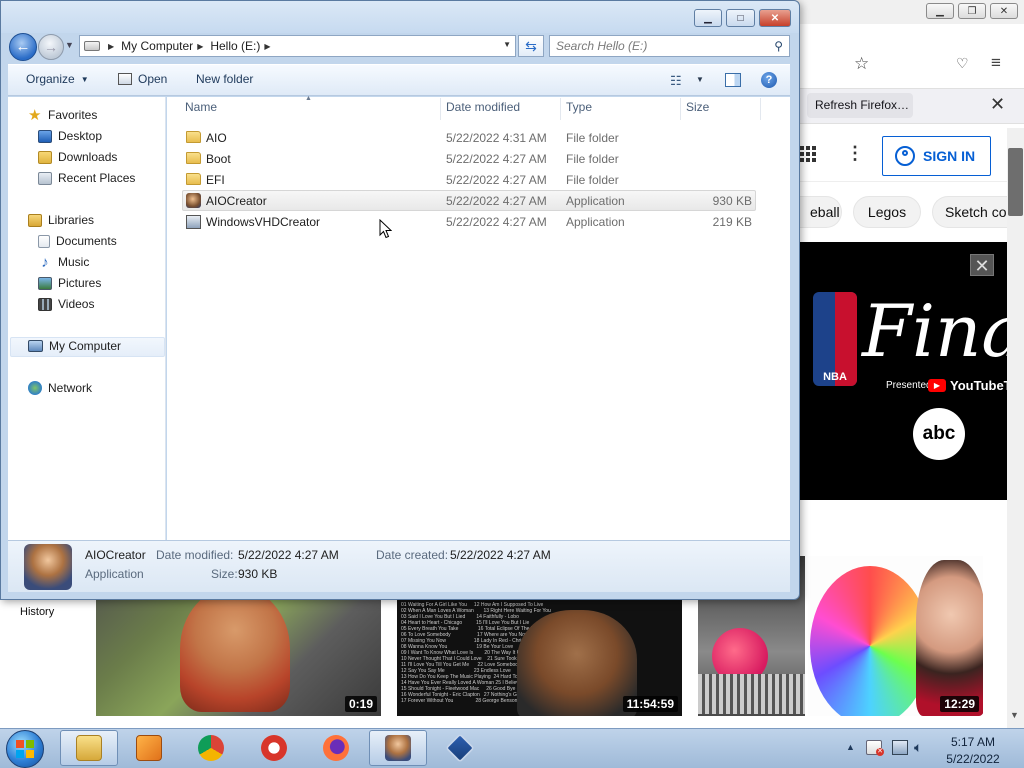 This screenshot has height=768, width=1024. I want to click on explorer-close-button: ✕, so click(775, 18).